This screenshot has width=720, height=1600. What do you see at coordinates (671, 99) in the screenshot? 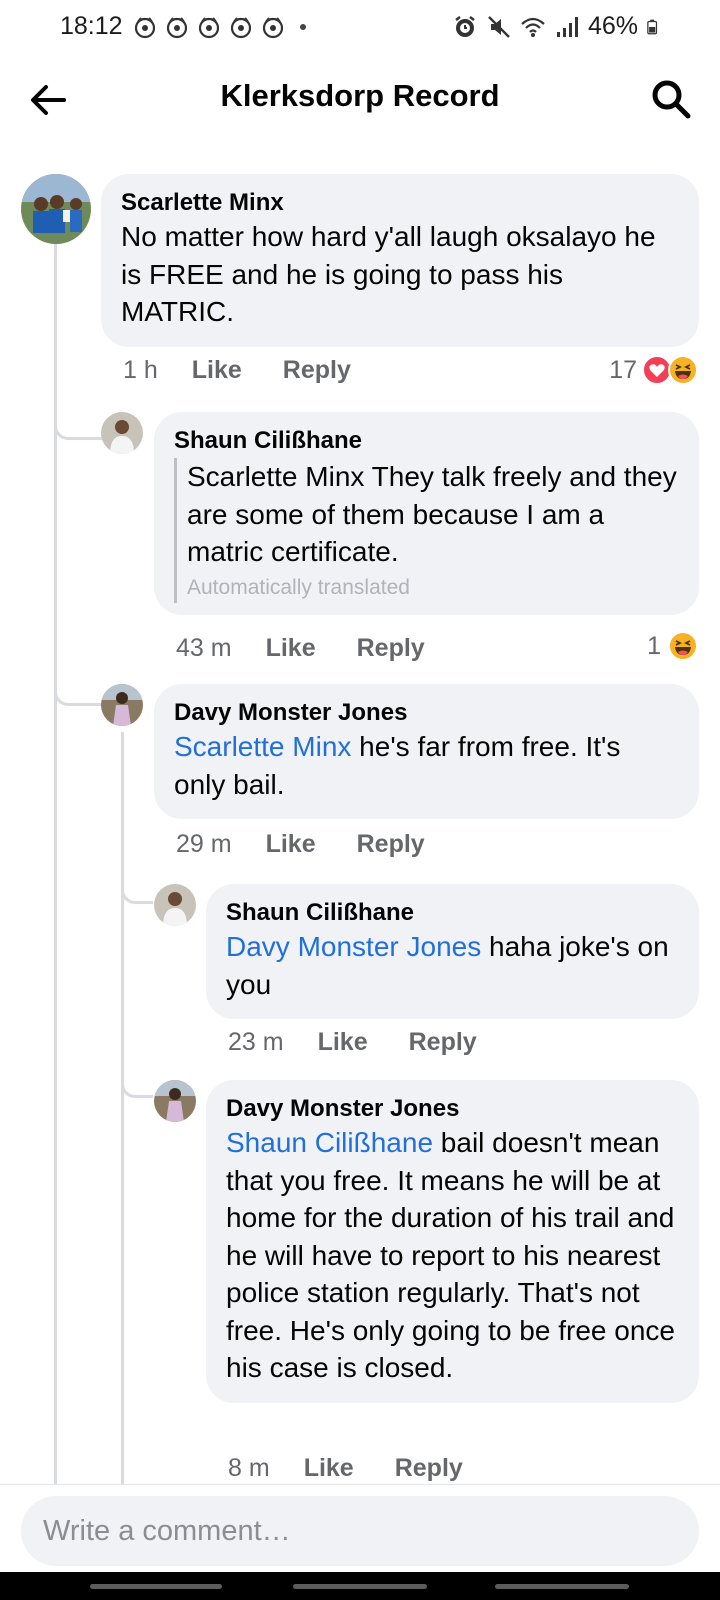
I see `search-icon` at bounding box center [671, 99].